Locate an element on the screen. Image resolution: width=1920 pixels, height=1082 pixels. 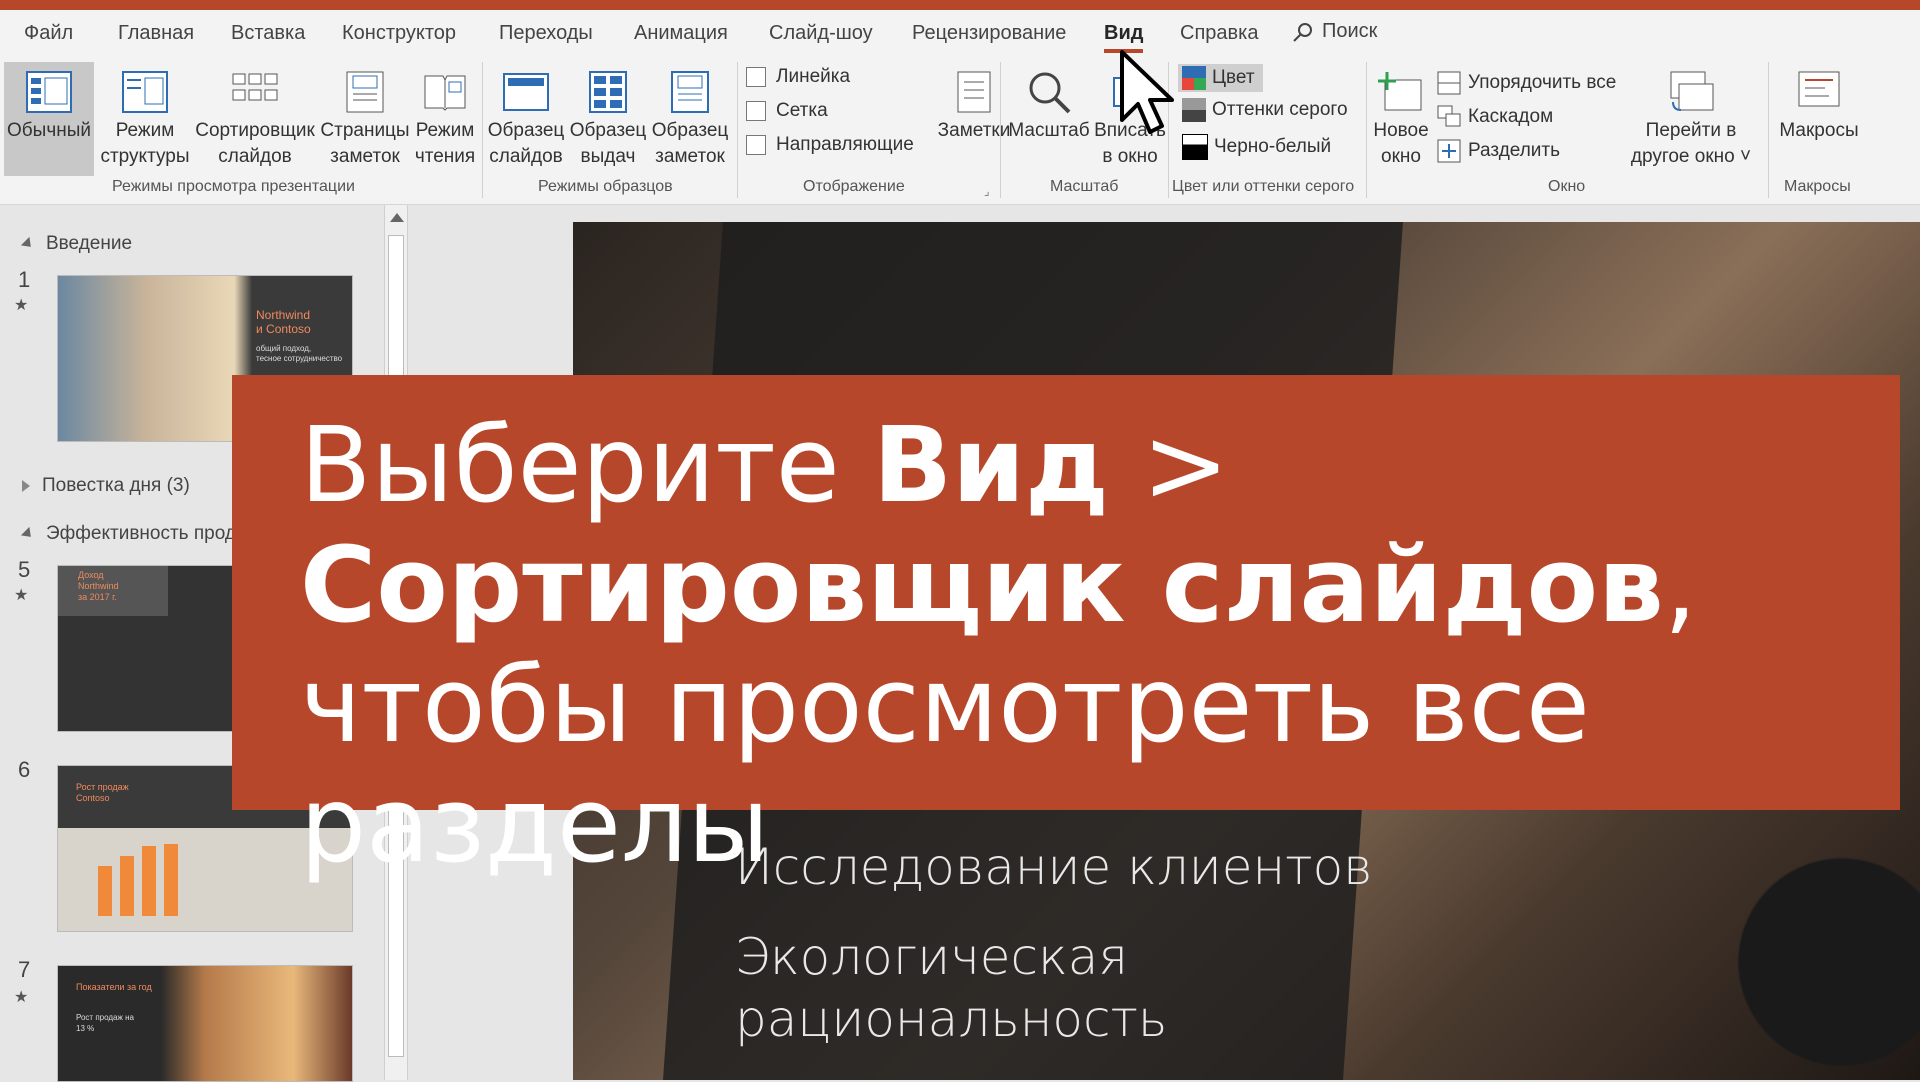
group-macros: Макросы is located at coordinates (1817, 186).